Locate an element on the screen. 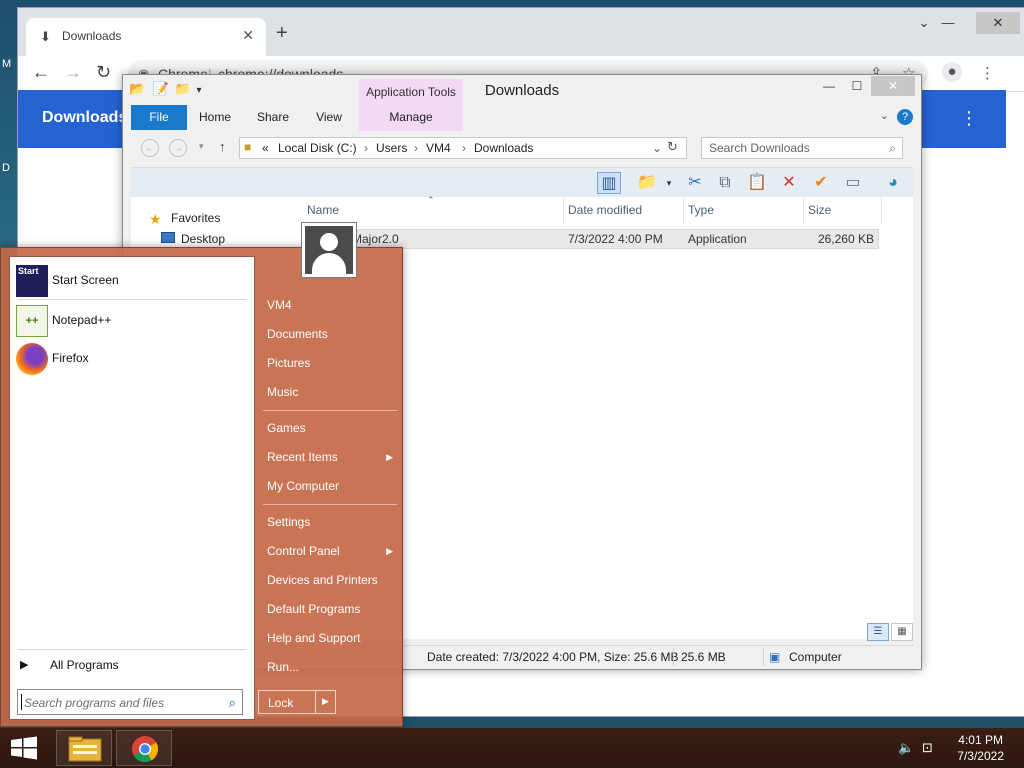 The image size is (1024, 768). address-dropdown-icon: ⌄ is located at coordinates (657, 148).